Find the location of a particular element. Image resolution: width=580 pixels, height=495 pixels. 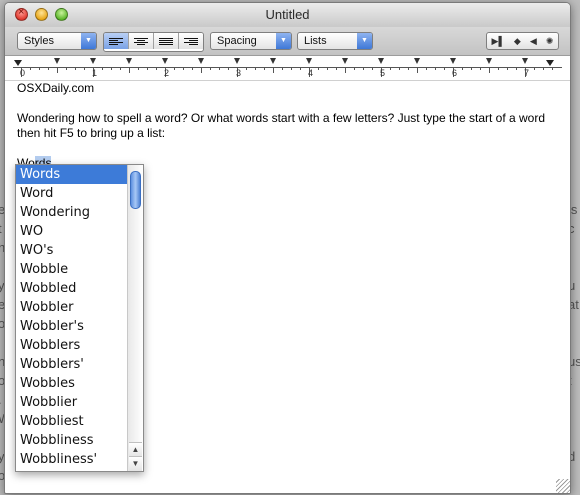

completion-item: WO's is located at coordinates (72, 250).